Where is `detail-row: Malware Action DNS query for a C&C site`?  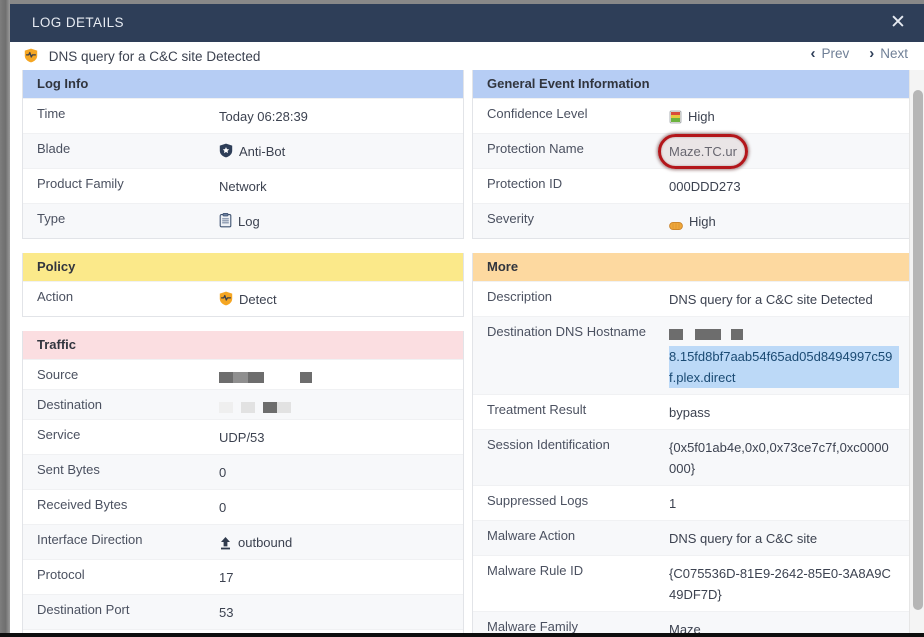 detail-row: Malware Action DNS query for a C&C site is located at coordinates (693, 537).